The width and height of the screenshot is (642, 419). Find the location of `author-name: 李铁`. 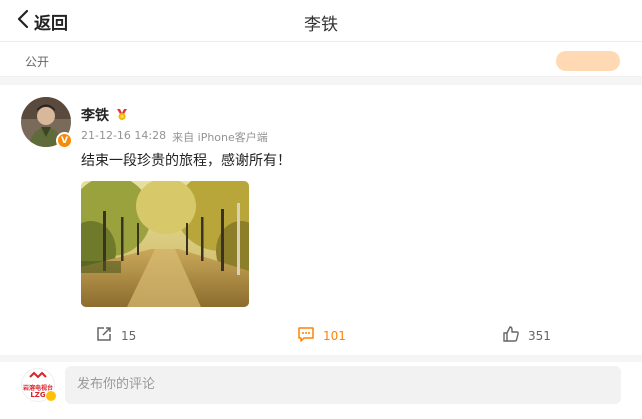

author-name: 李铁 is located at coordinates (95, 115).